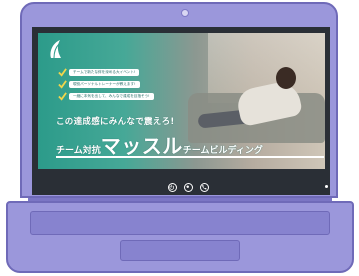  I want to click on checklist-item: 一緒に本気を出して、みんなで達成を目指そう!, so click(133, 96).